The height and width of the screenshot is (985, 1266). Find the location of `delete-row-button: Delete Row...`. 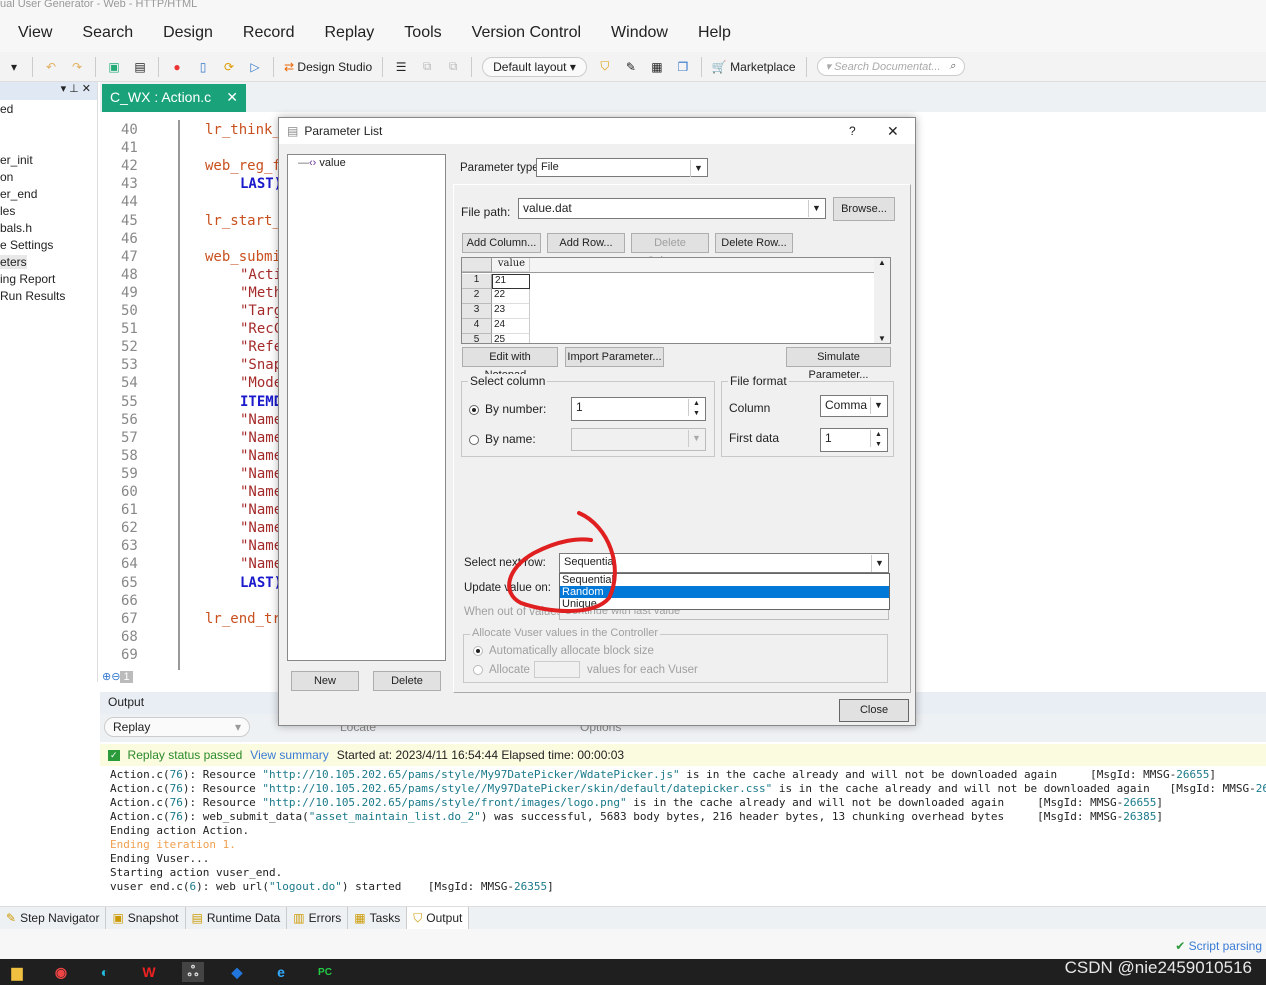

delete-row-button: Delete Row... is located at coordinates (754, 243).